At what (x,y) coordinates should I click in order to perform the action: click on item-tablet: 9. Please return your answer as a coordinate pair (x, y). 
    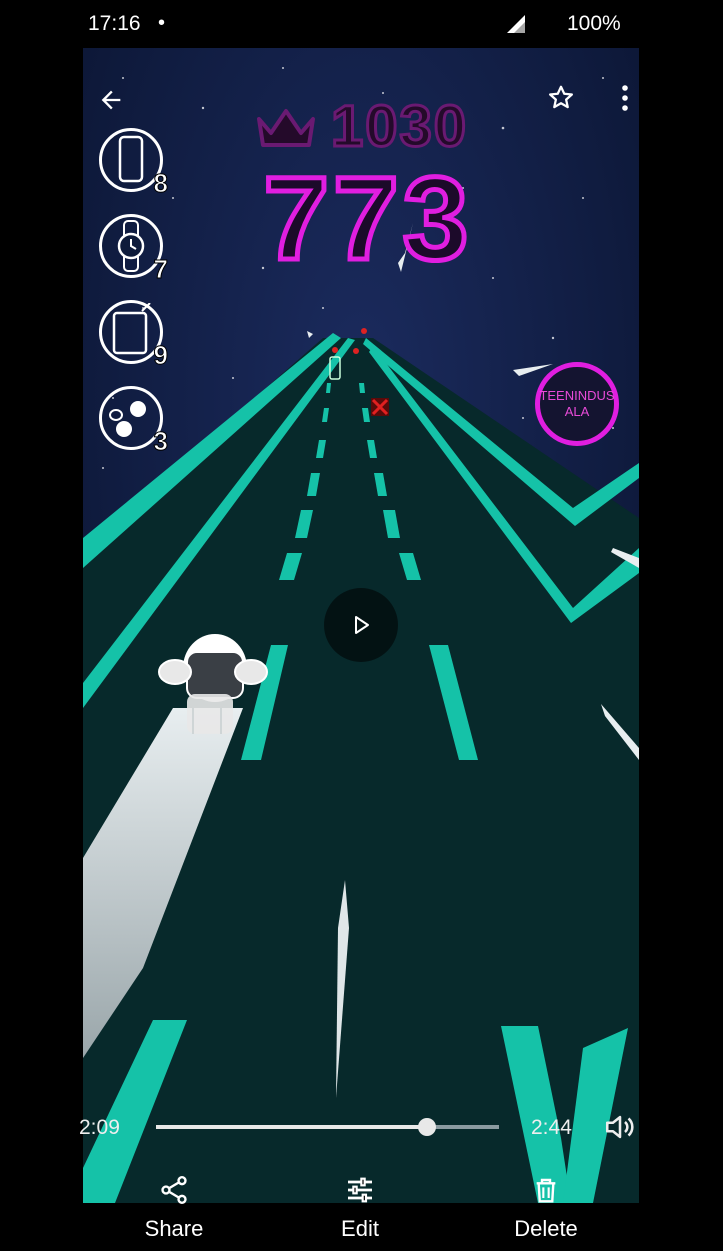
    Looking at the image, I should click on (134, 335).